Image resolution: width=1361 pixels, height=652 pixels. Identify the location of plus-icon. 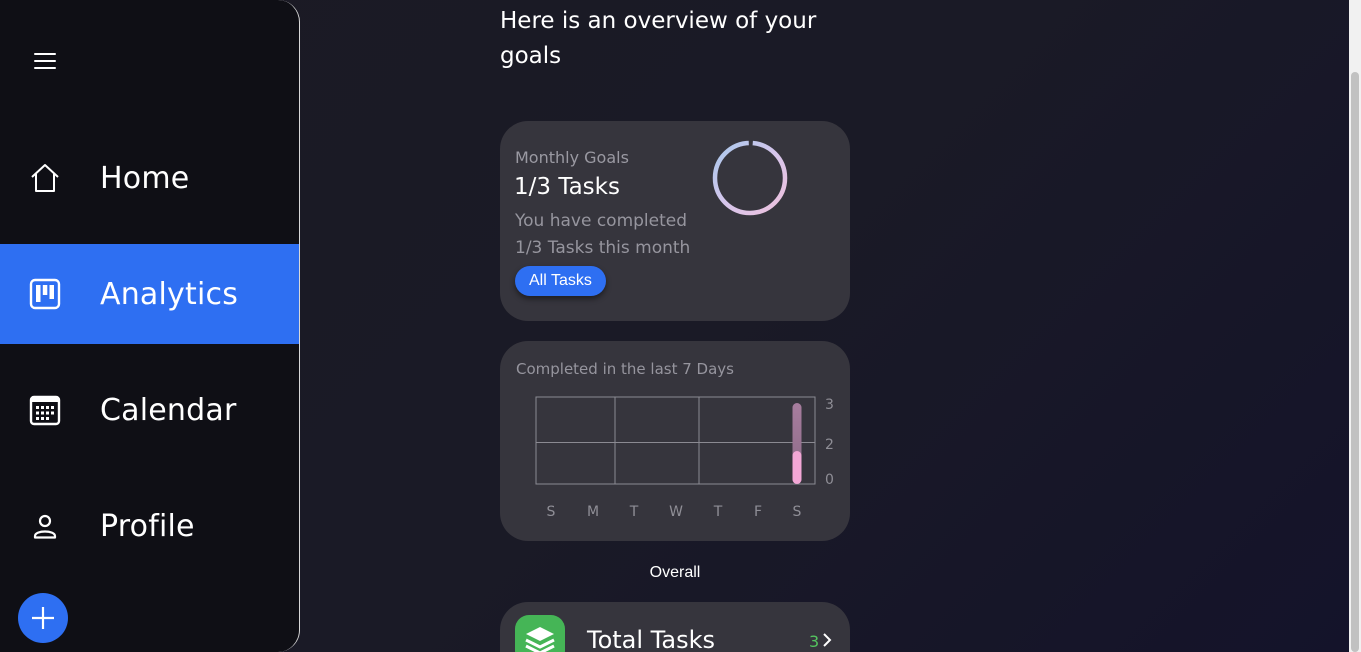
(43, 618).